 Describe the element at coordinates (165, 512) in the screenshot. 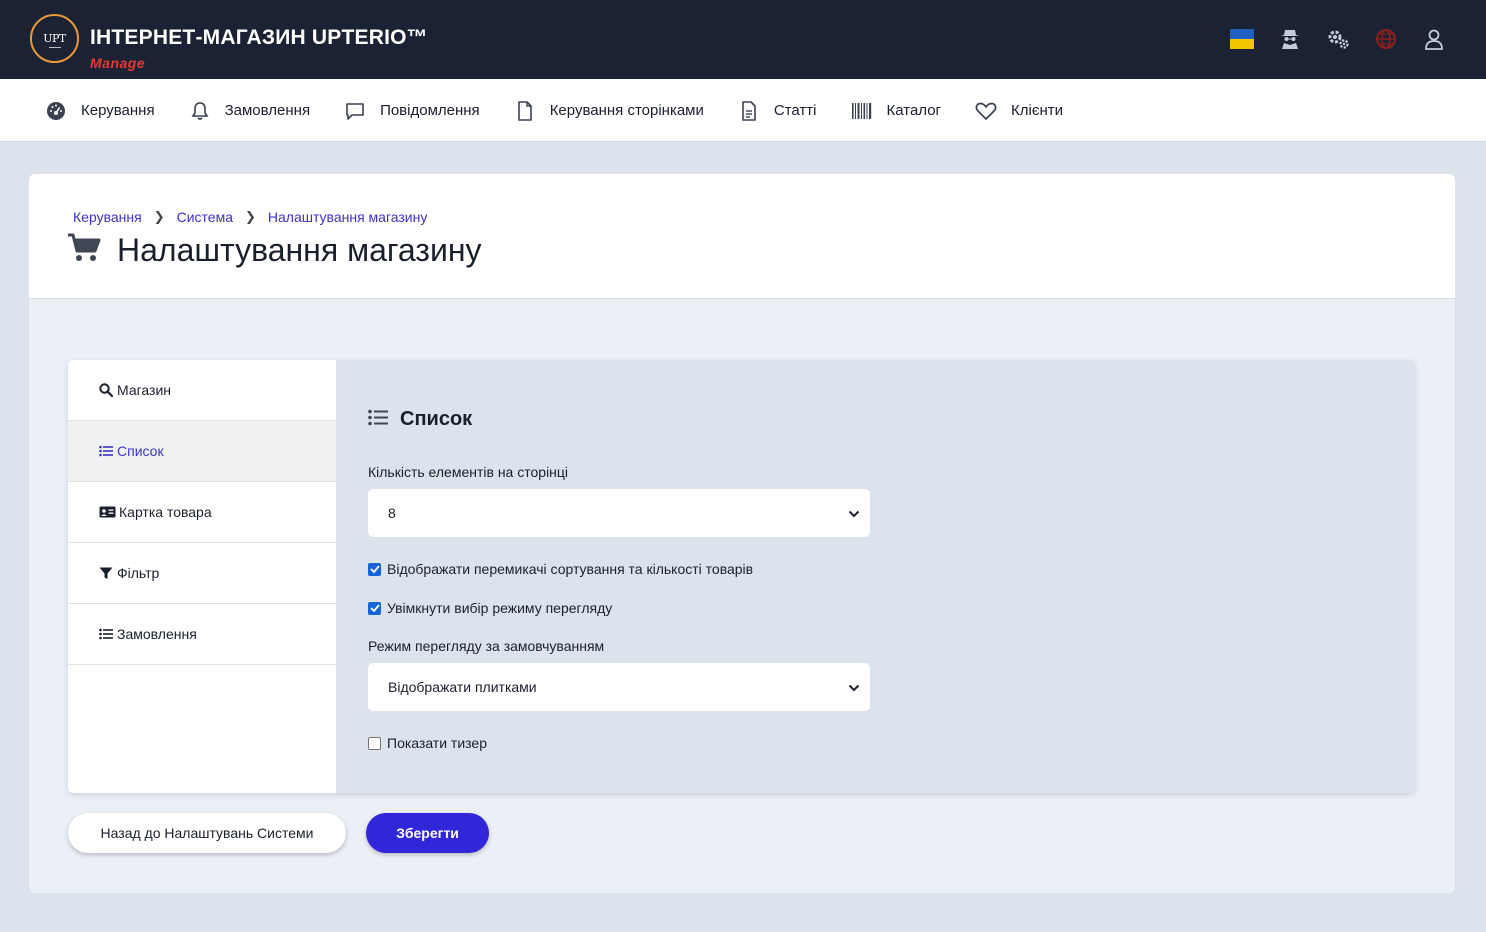

I see `side-item-label: Картка товара` at that location.